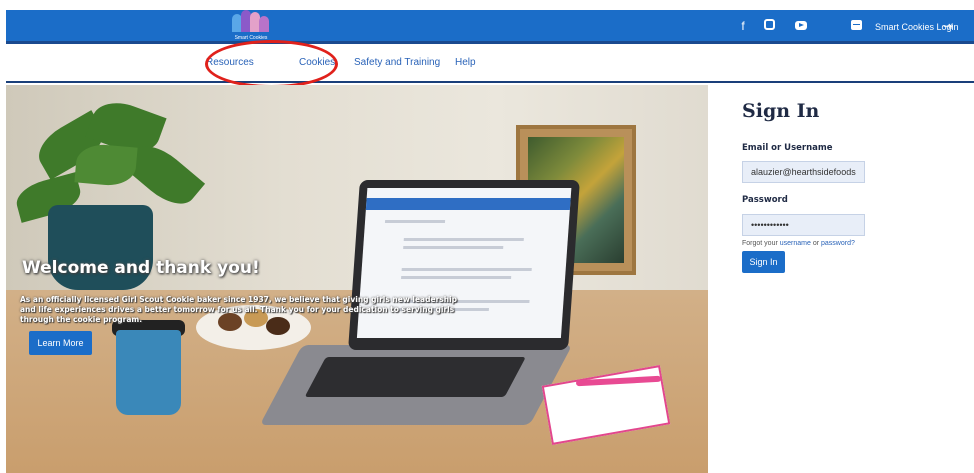 This screenshot has width=974, height=473. I want to click on instagram-icon, so click(769, 26).